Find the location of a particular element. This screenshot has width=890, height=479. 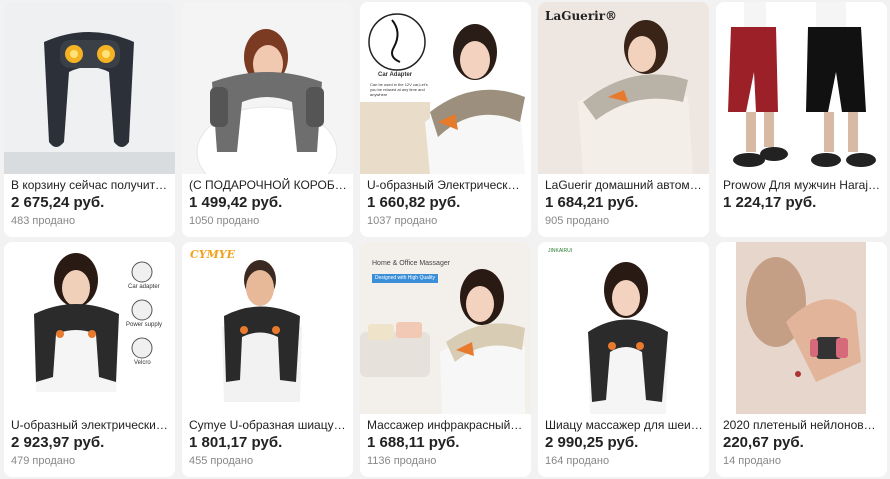

product-title: Cymye U-образная шиацу массажер is located at coordinates (268, 425).